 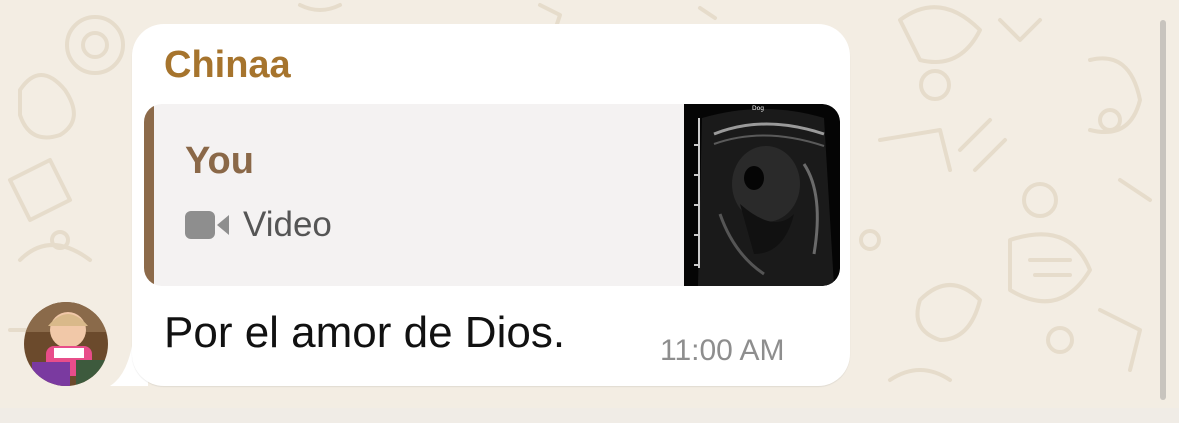 I want to click on video-thumbnail: Dog, so click(x=762, y=195).